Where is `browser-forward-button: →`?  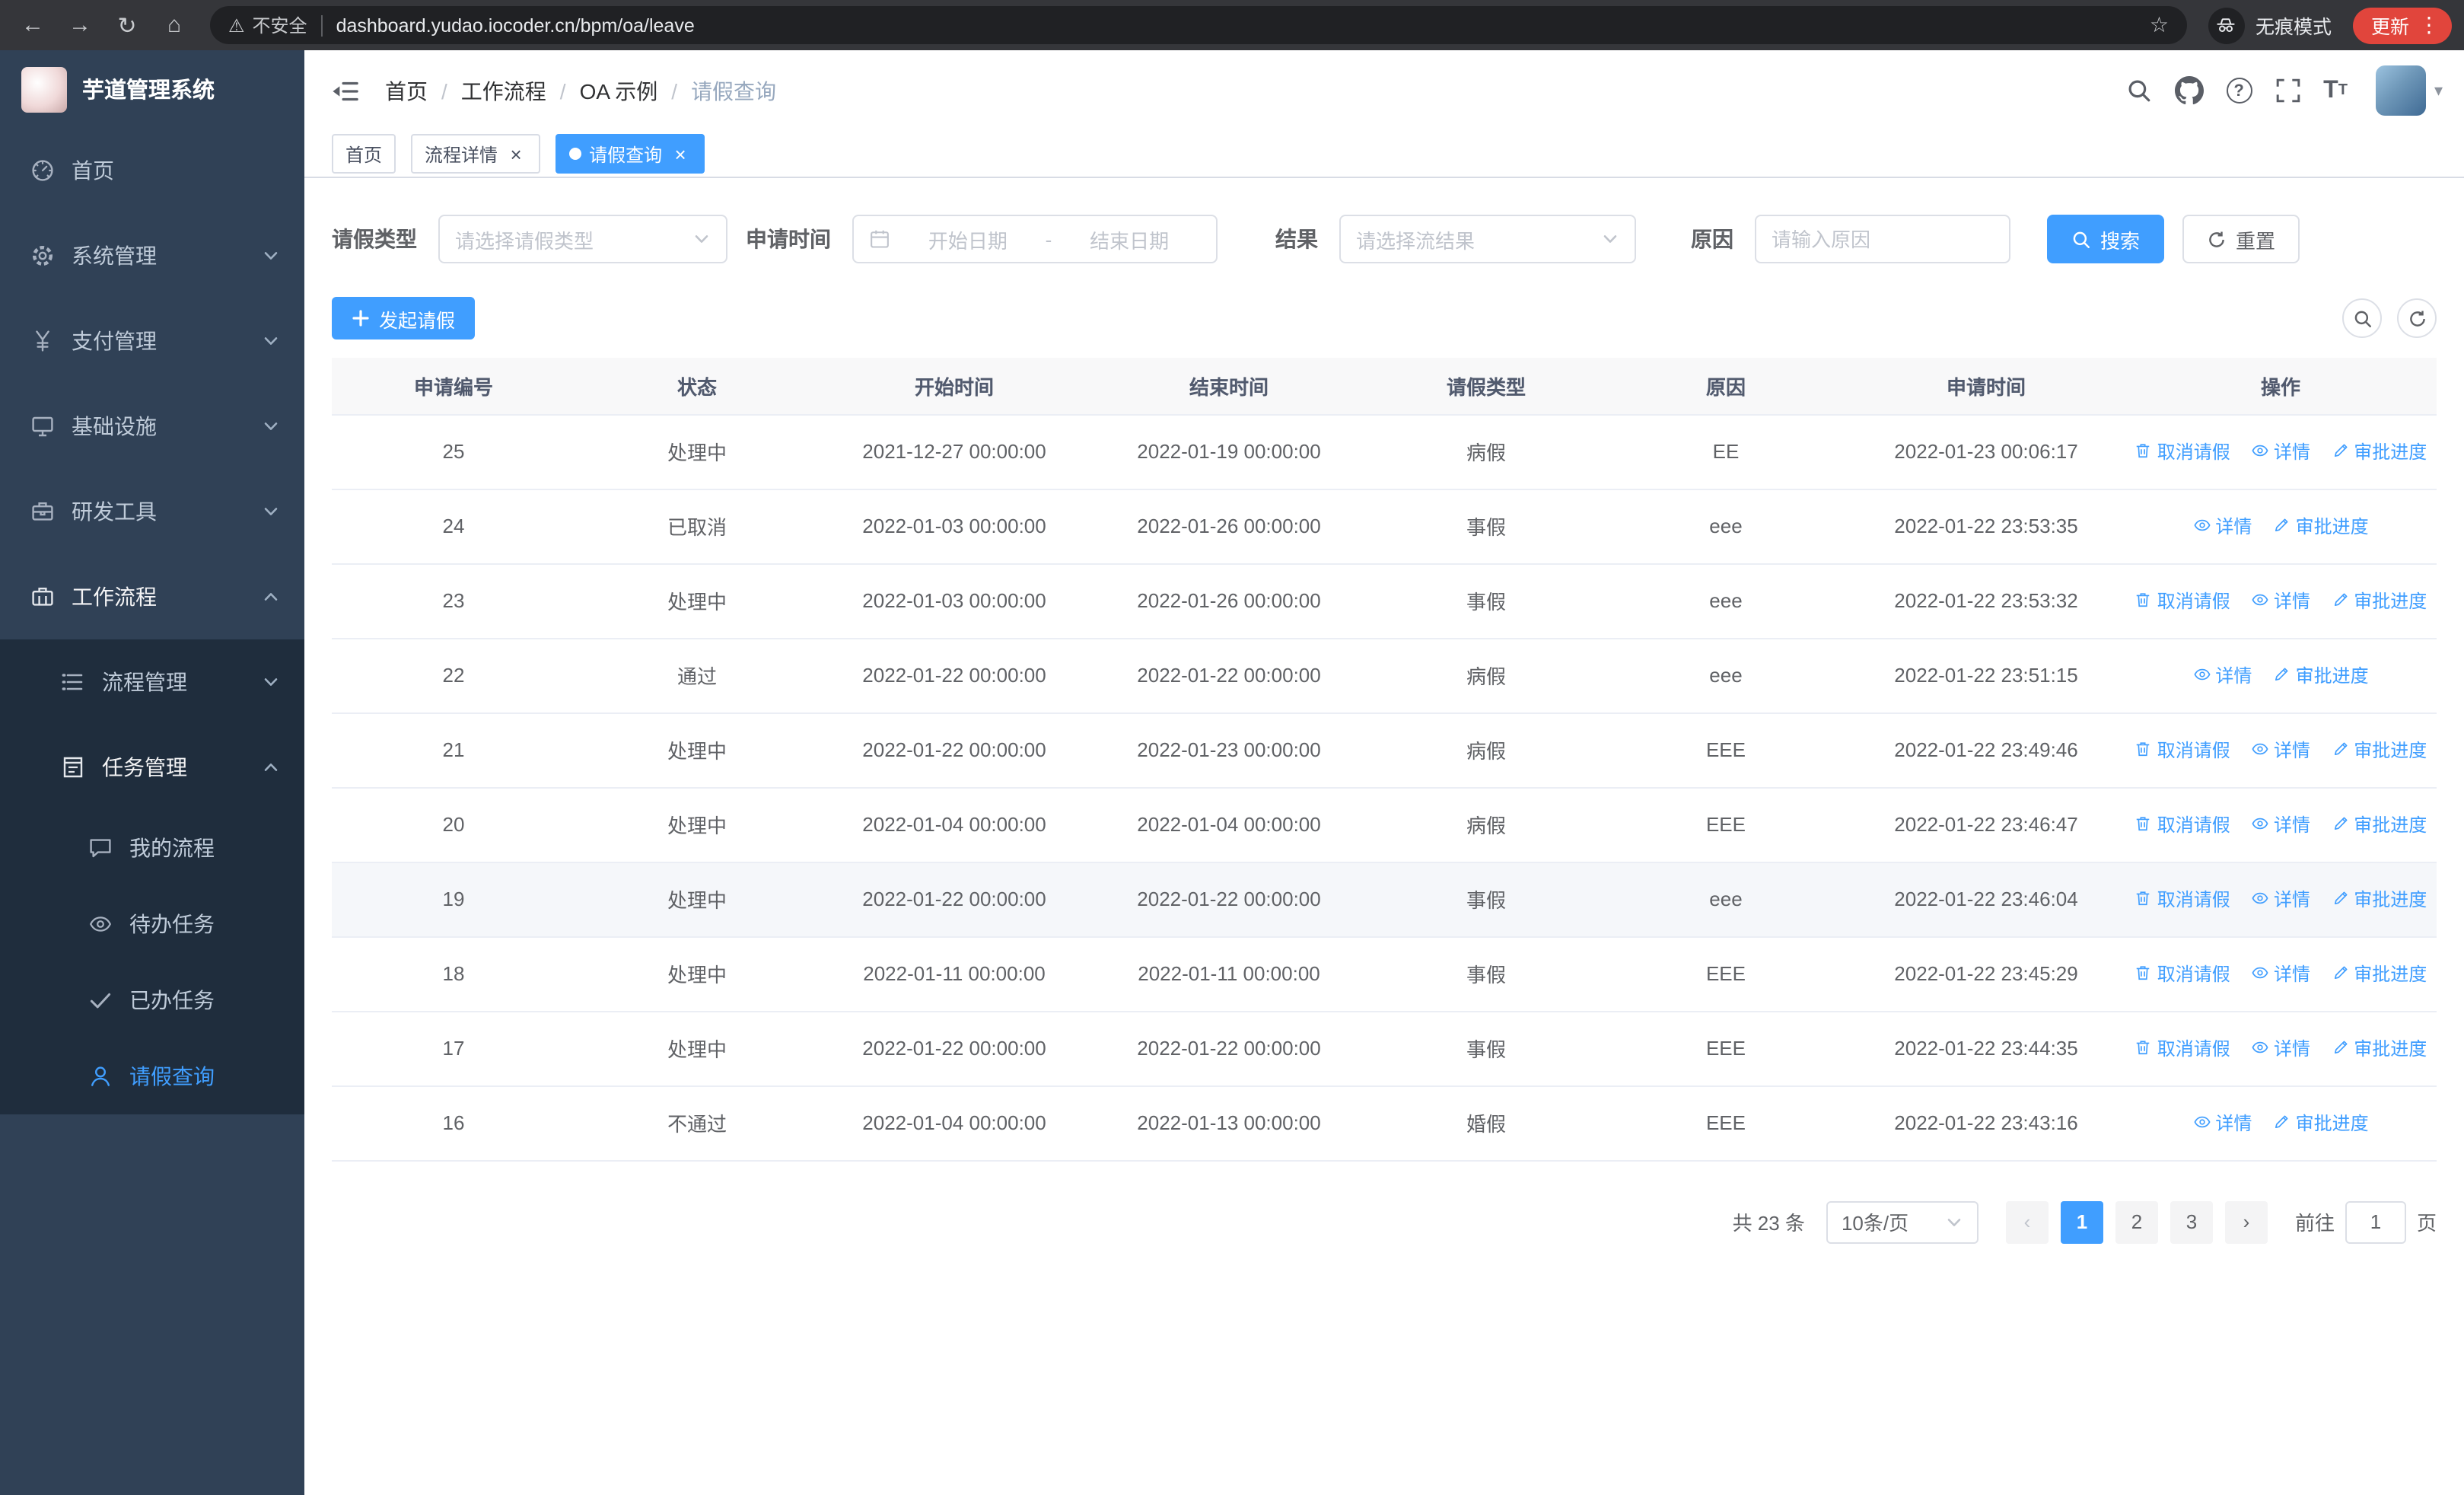
browser-forward-button: → is located at coordinates (79, 26).